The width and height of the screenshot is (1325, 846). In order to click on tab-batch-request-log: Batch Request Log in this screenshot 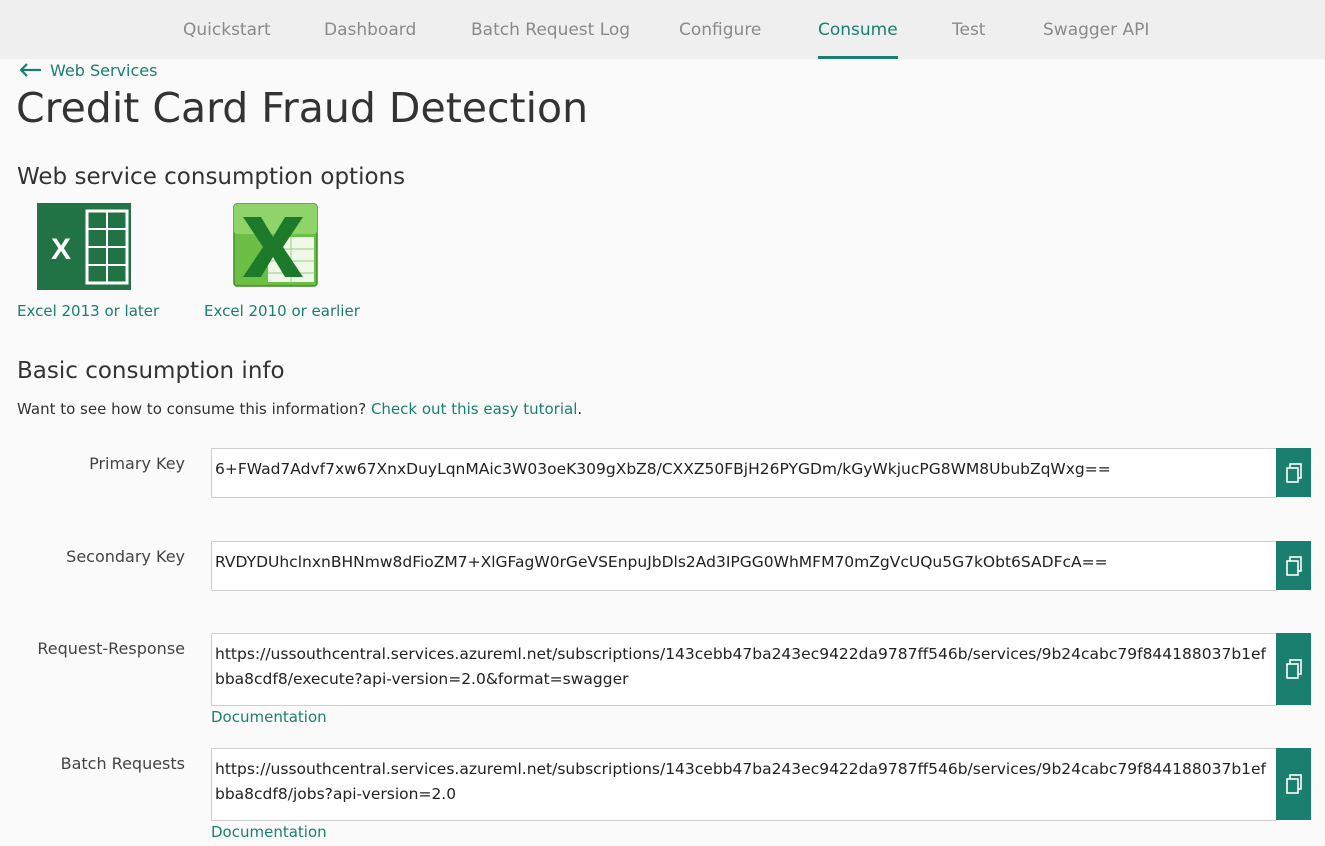, I will do `click(550, 39)`.